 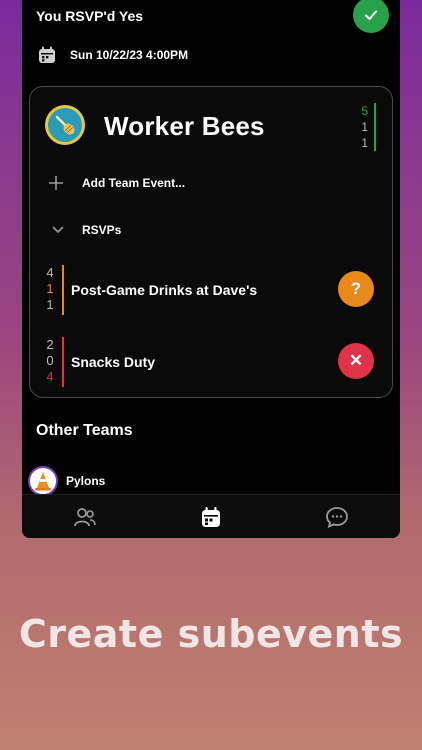 I want to click on team-list-item: Pylons, so click(x=66, y=481).